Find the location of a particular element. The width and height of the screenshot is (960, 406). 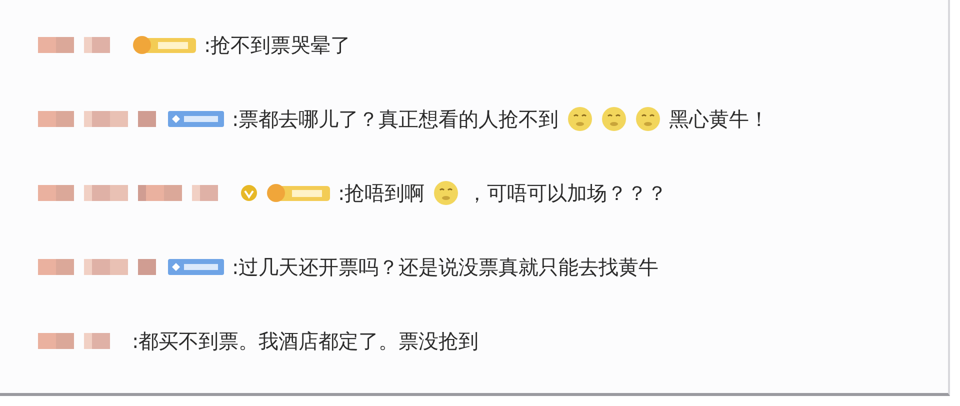

comment-text: :抢唔到啊 is located at coordinates (381, 193).